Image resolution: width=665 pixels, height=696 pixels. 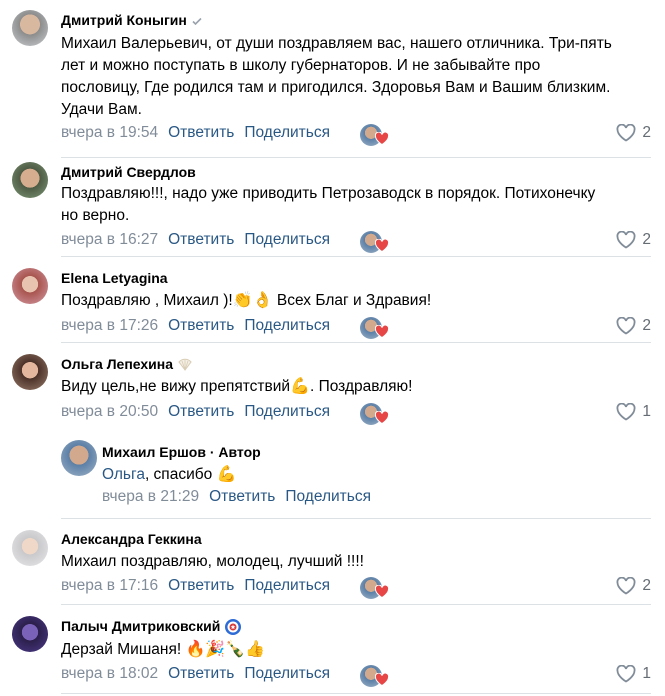 I want to click on comment-meta: вчера в 19:54 Ответить Поделиться, so click(x=195, y=133).